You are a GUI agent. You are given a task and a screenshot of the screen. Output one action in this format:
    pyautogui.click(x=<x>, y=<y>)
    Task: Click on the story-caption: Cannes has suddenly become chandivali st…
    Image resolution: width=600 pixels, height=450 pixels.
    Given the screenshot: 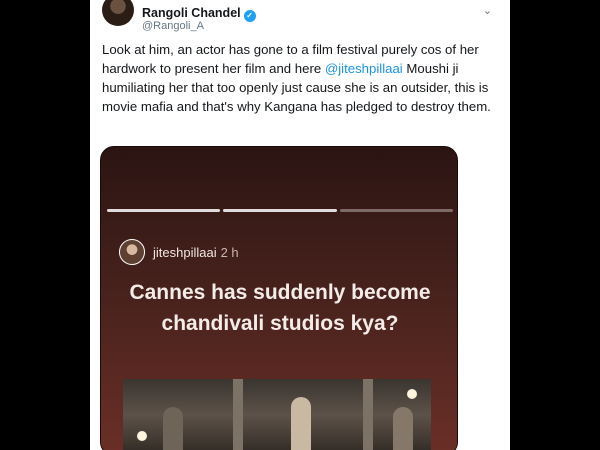 What is the action you would take?
    pyautogui.click(x=280, y=308)
    